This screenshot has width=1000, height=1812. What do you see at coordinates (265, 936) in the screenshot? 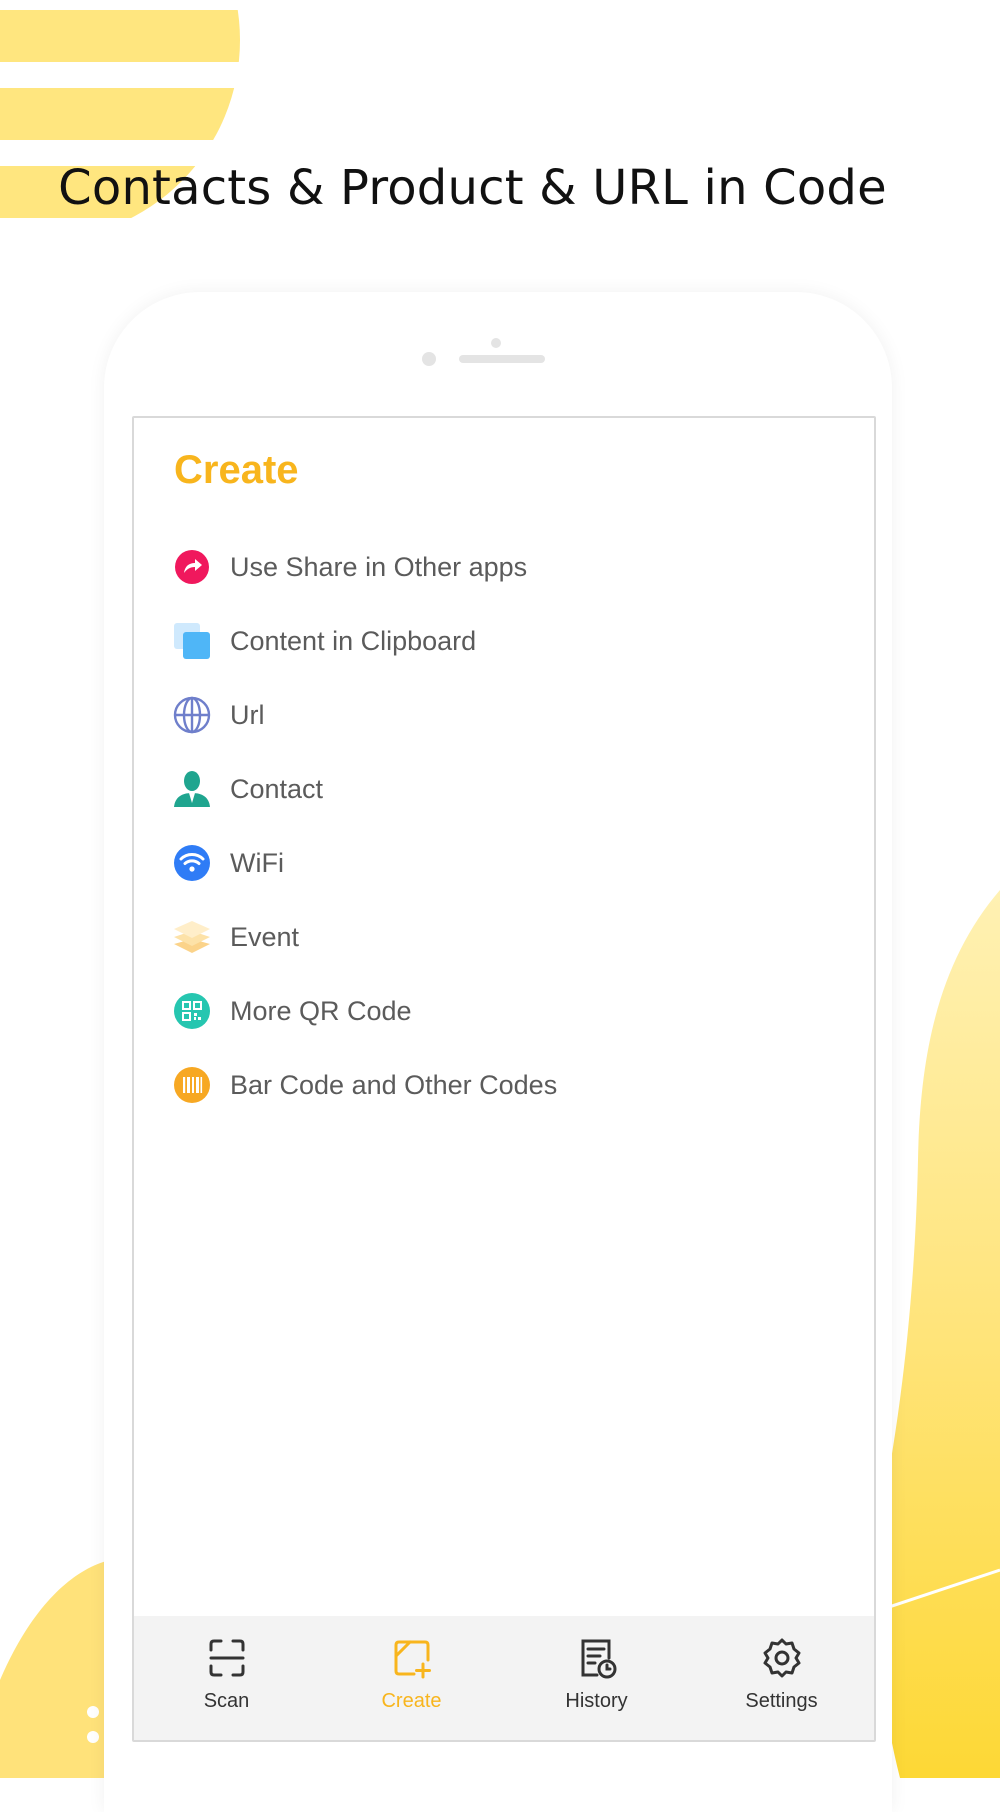
I see `menu-item-label: Event` at bounding box center [265, 936].